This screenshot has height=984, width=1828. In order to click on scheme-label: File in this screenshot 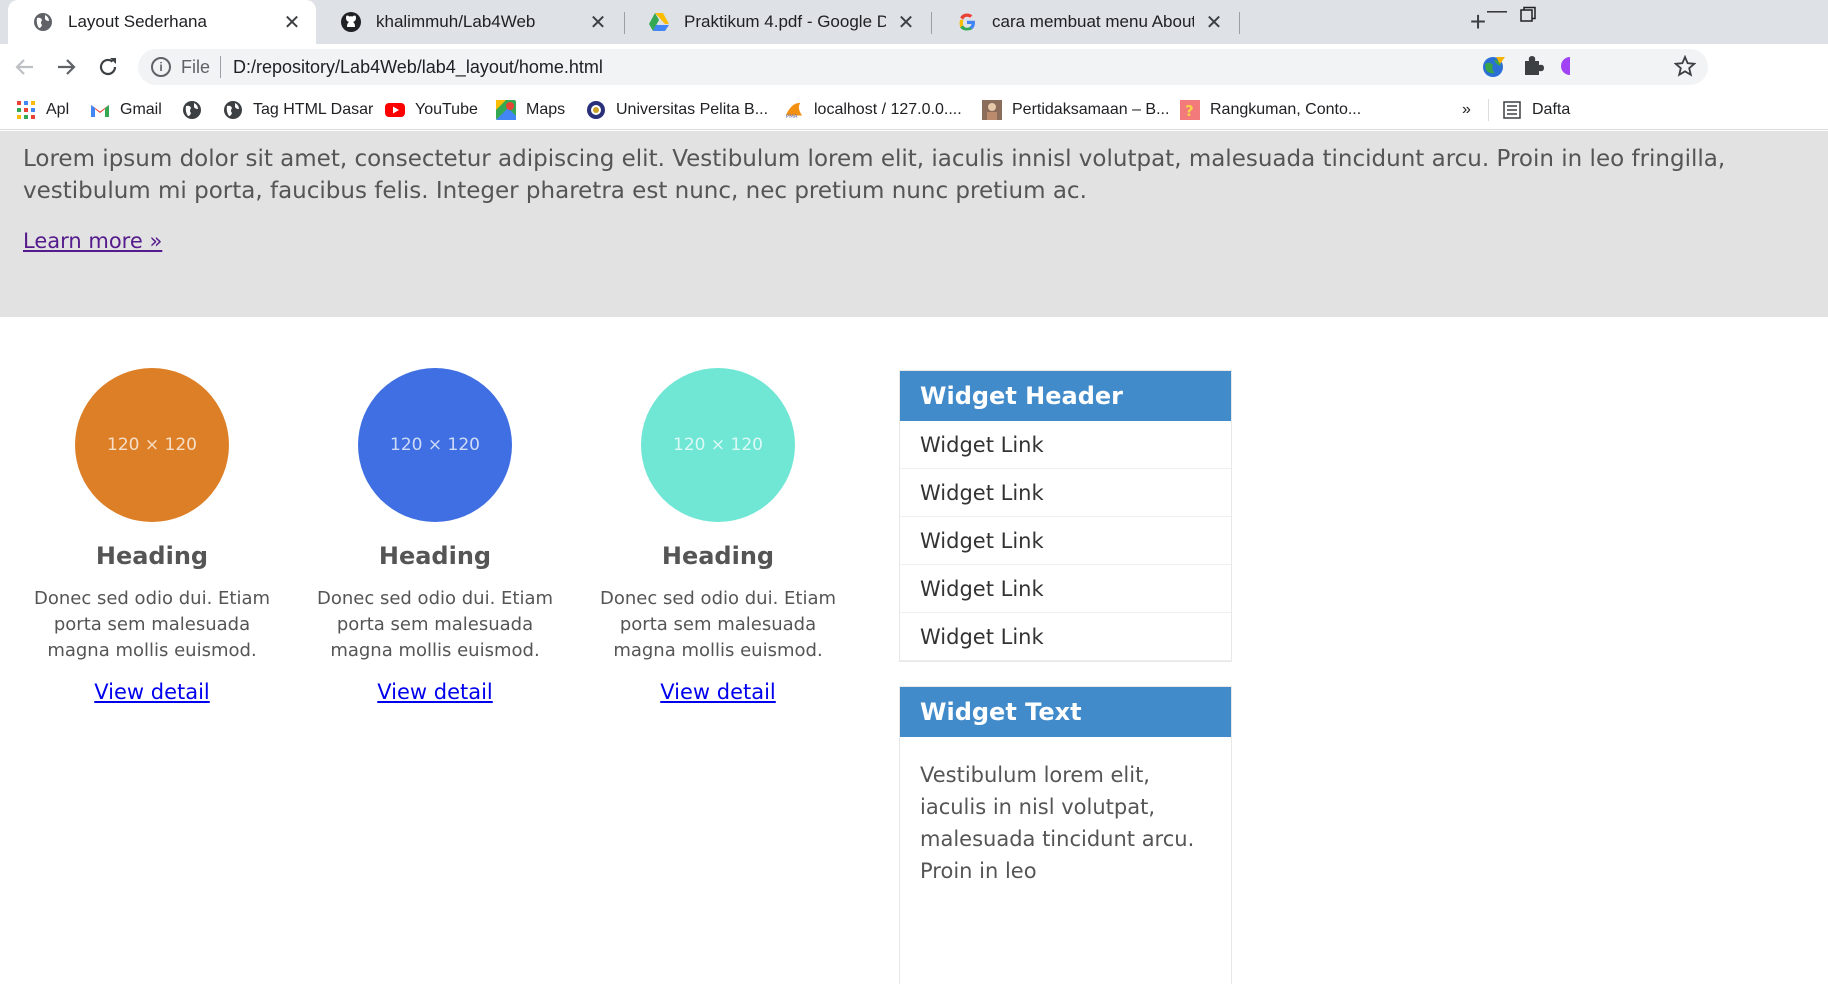, I will do `click(196, 66)`.